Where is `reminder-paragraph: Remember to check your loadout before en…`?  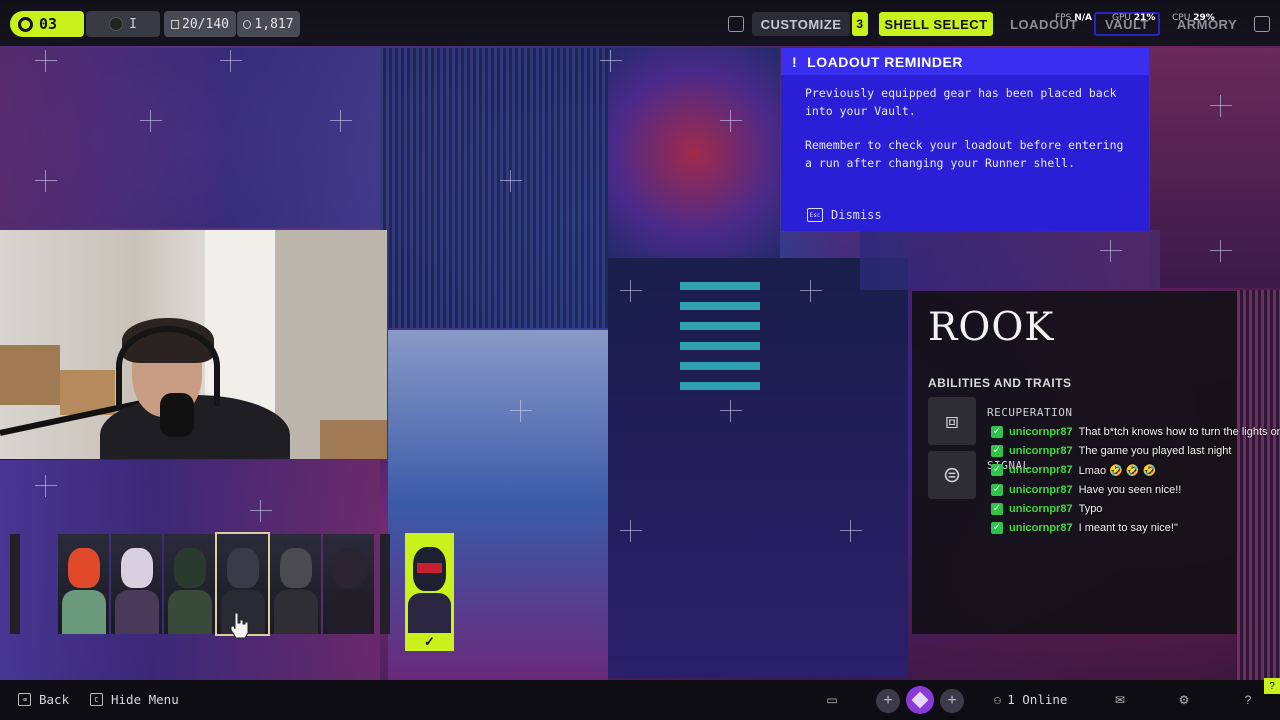
reminder-paragraph: Remember to check your loadout before en… is located at coordinates (964, 154).